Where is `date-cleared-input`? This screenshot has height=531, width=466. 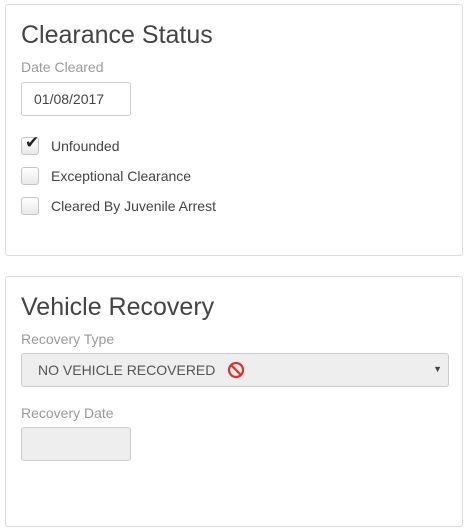
date-cleared-input is located at coordinates (76, 99).